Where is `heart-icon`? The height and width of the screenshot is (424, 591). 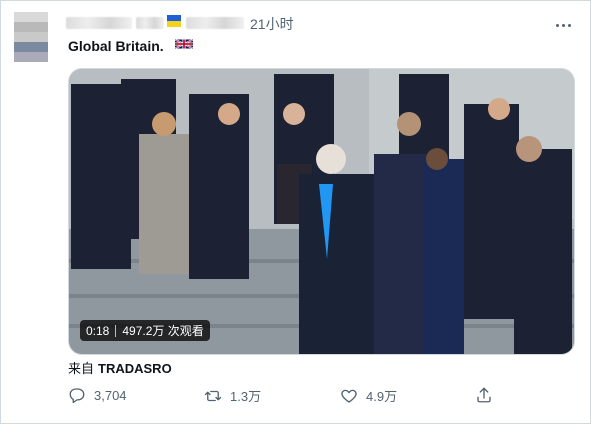 heart-icon is located at coordinates (349, 396).